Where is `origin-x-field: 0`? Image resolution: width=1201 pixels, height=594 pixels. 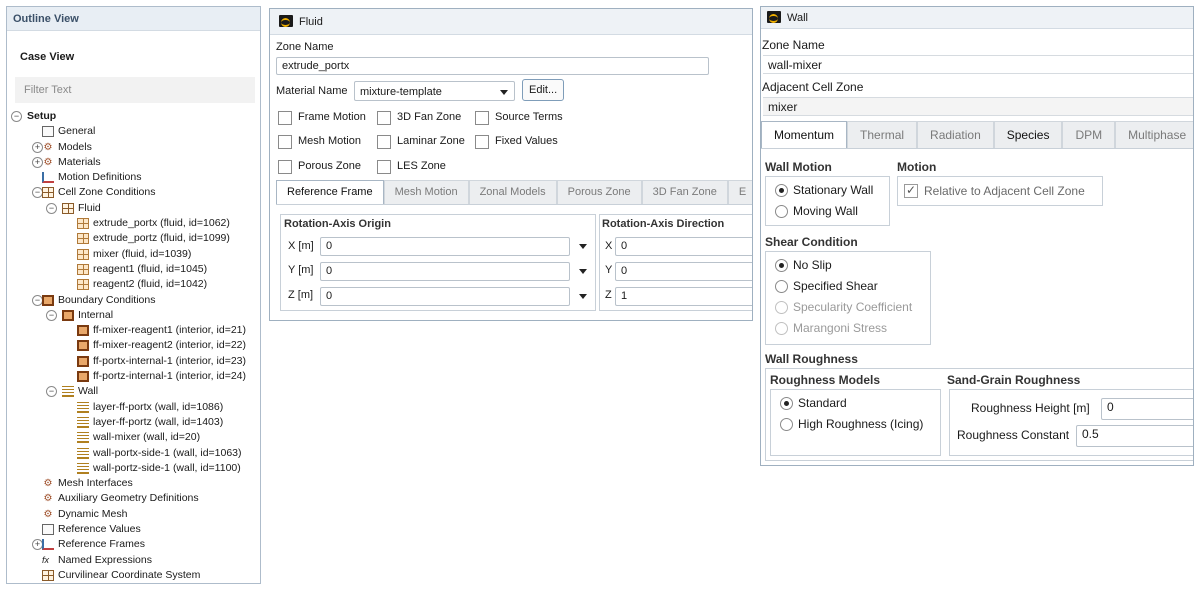
origin-x-field: 0 is located at coordinates (445, 246).